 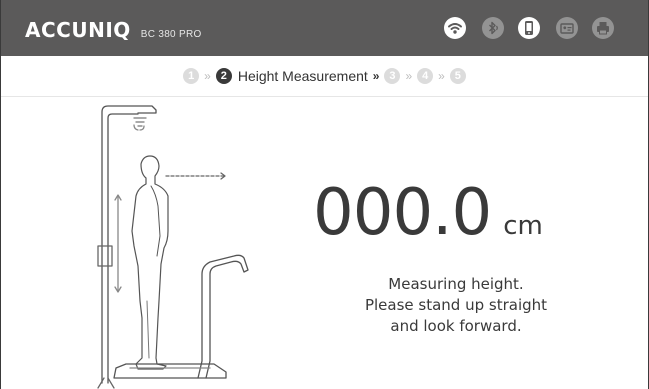 I want to click on id-card-icon, so click(x=567, y=28).